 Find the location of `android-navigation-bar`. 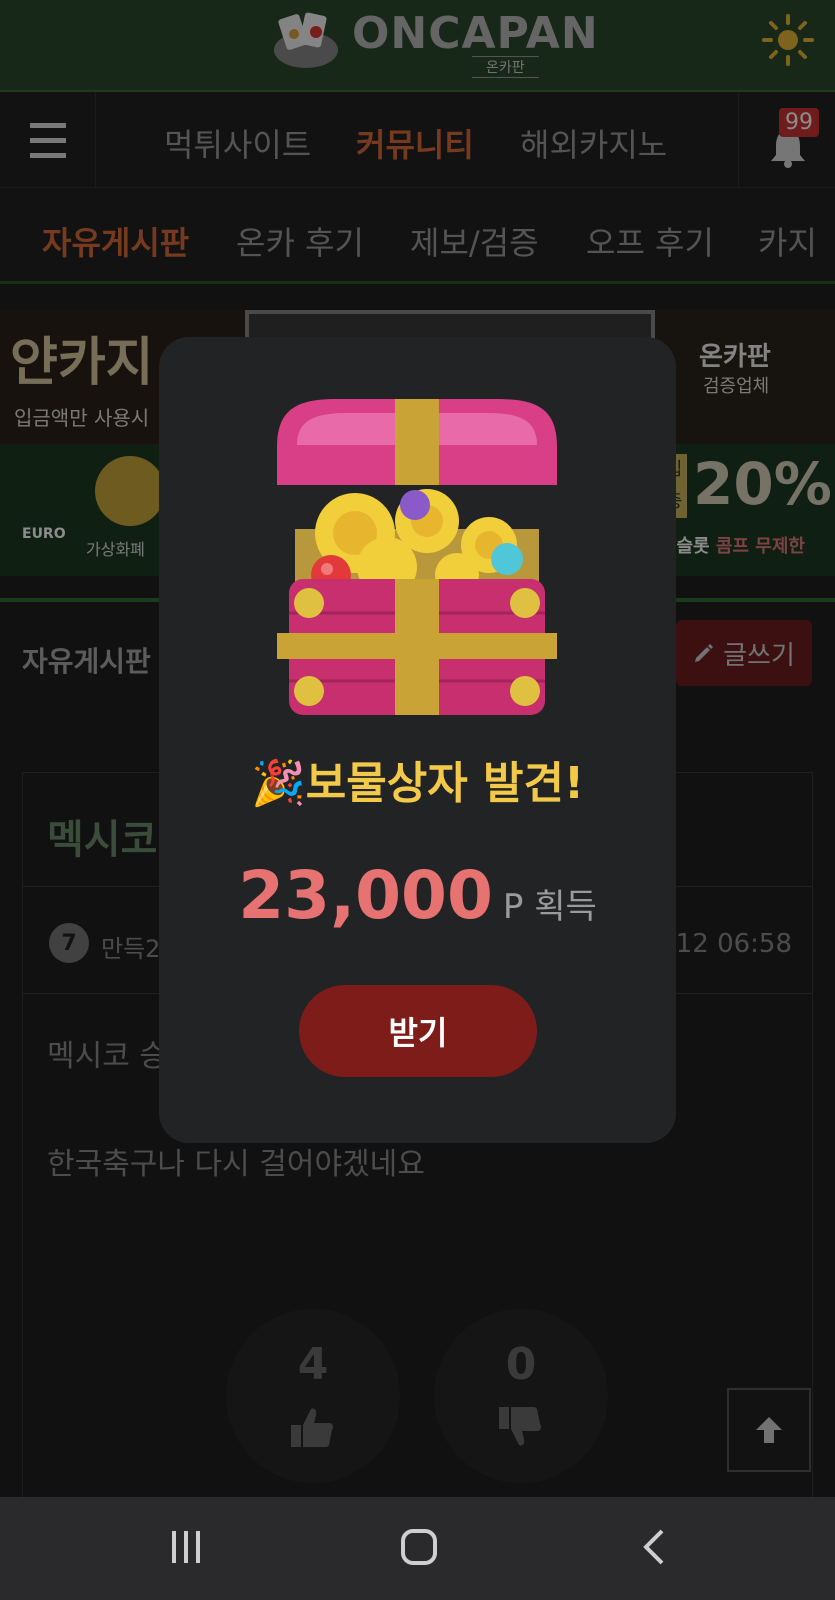

android-navigation-bar is located at coordinates (417, 1548).